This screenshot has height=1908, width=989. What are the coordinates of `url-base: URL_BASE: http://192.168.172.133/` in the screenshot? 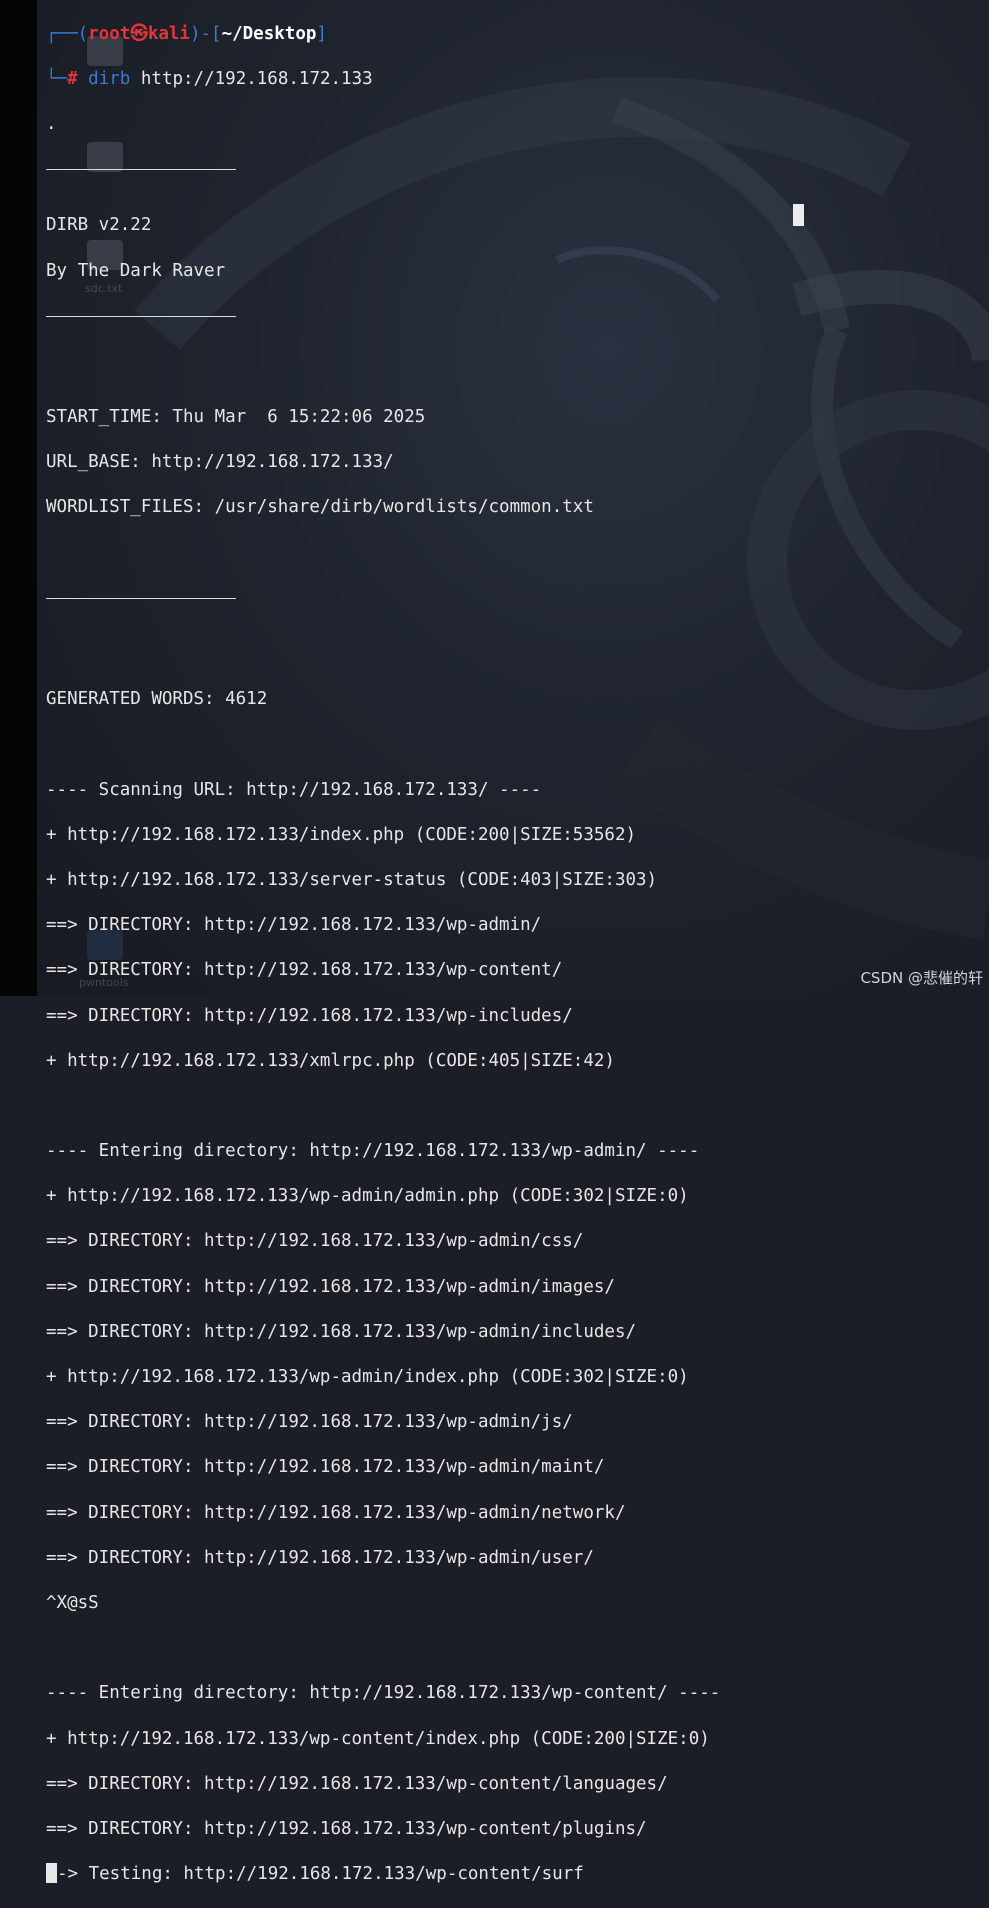 It's located at (220, 462).